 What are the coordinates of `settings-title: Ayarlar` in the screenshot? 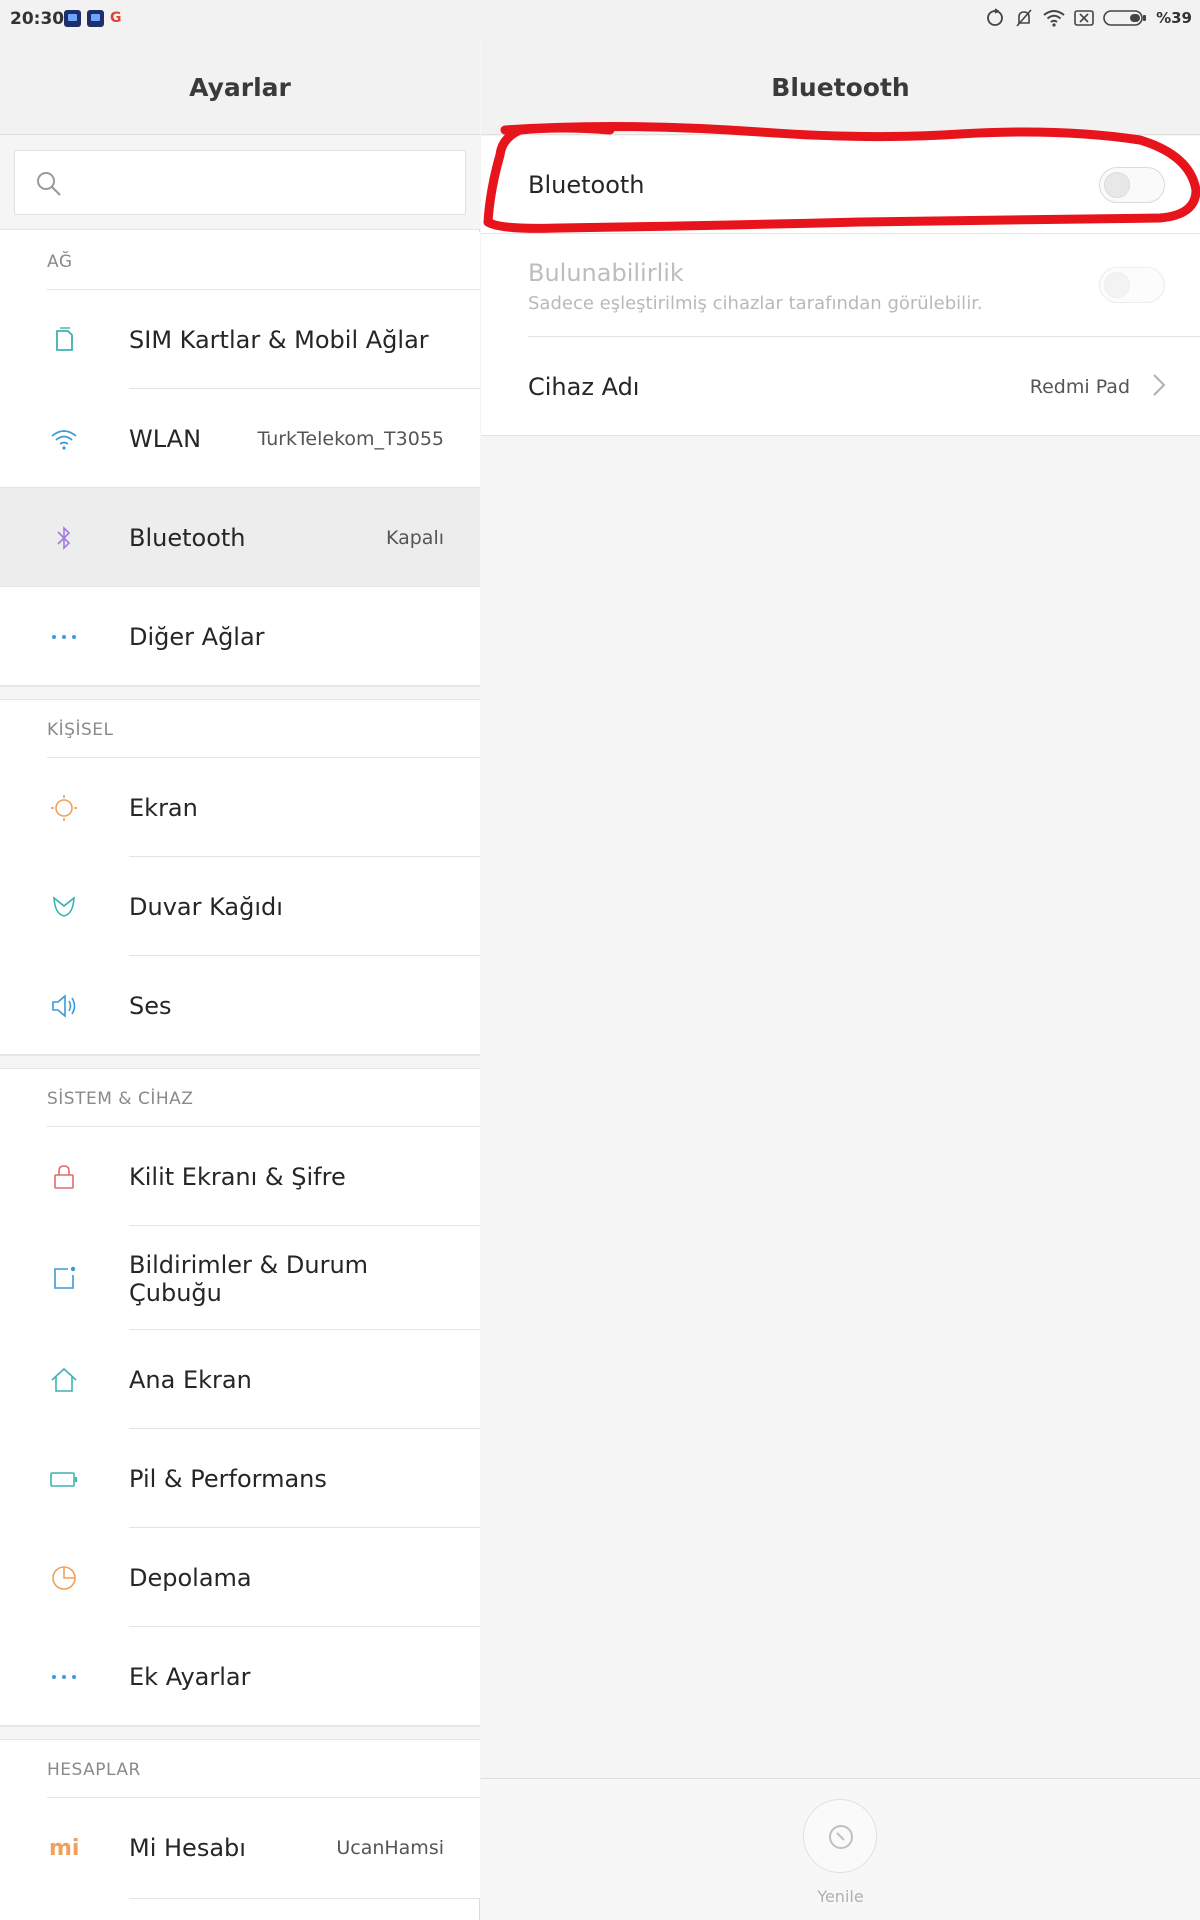 It's located at (240, 87).